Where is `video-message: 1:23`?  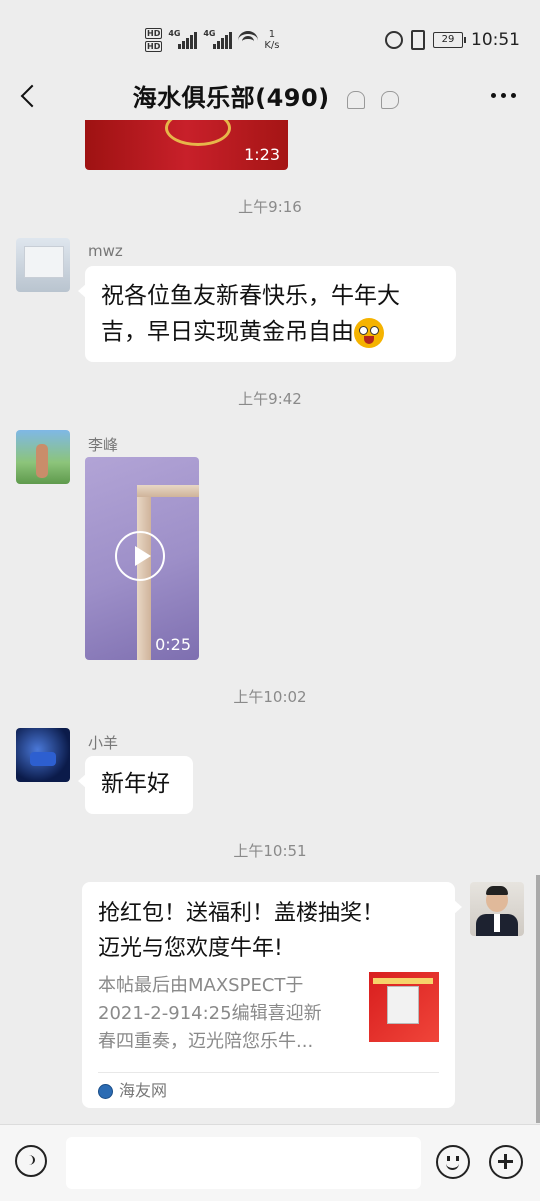
video-message: 1:23 is located at coordinates (186, 145).